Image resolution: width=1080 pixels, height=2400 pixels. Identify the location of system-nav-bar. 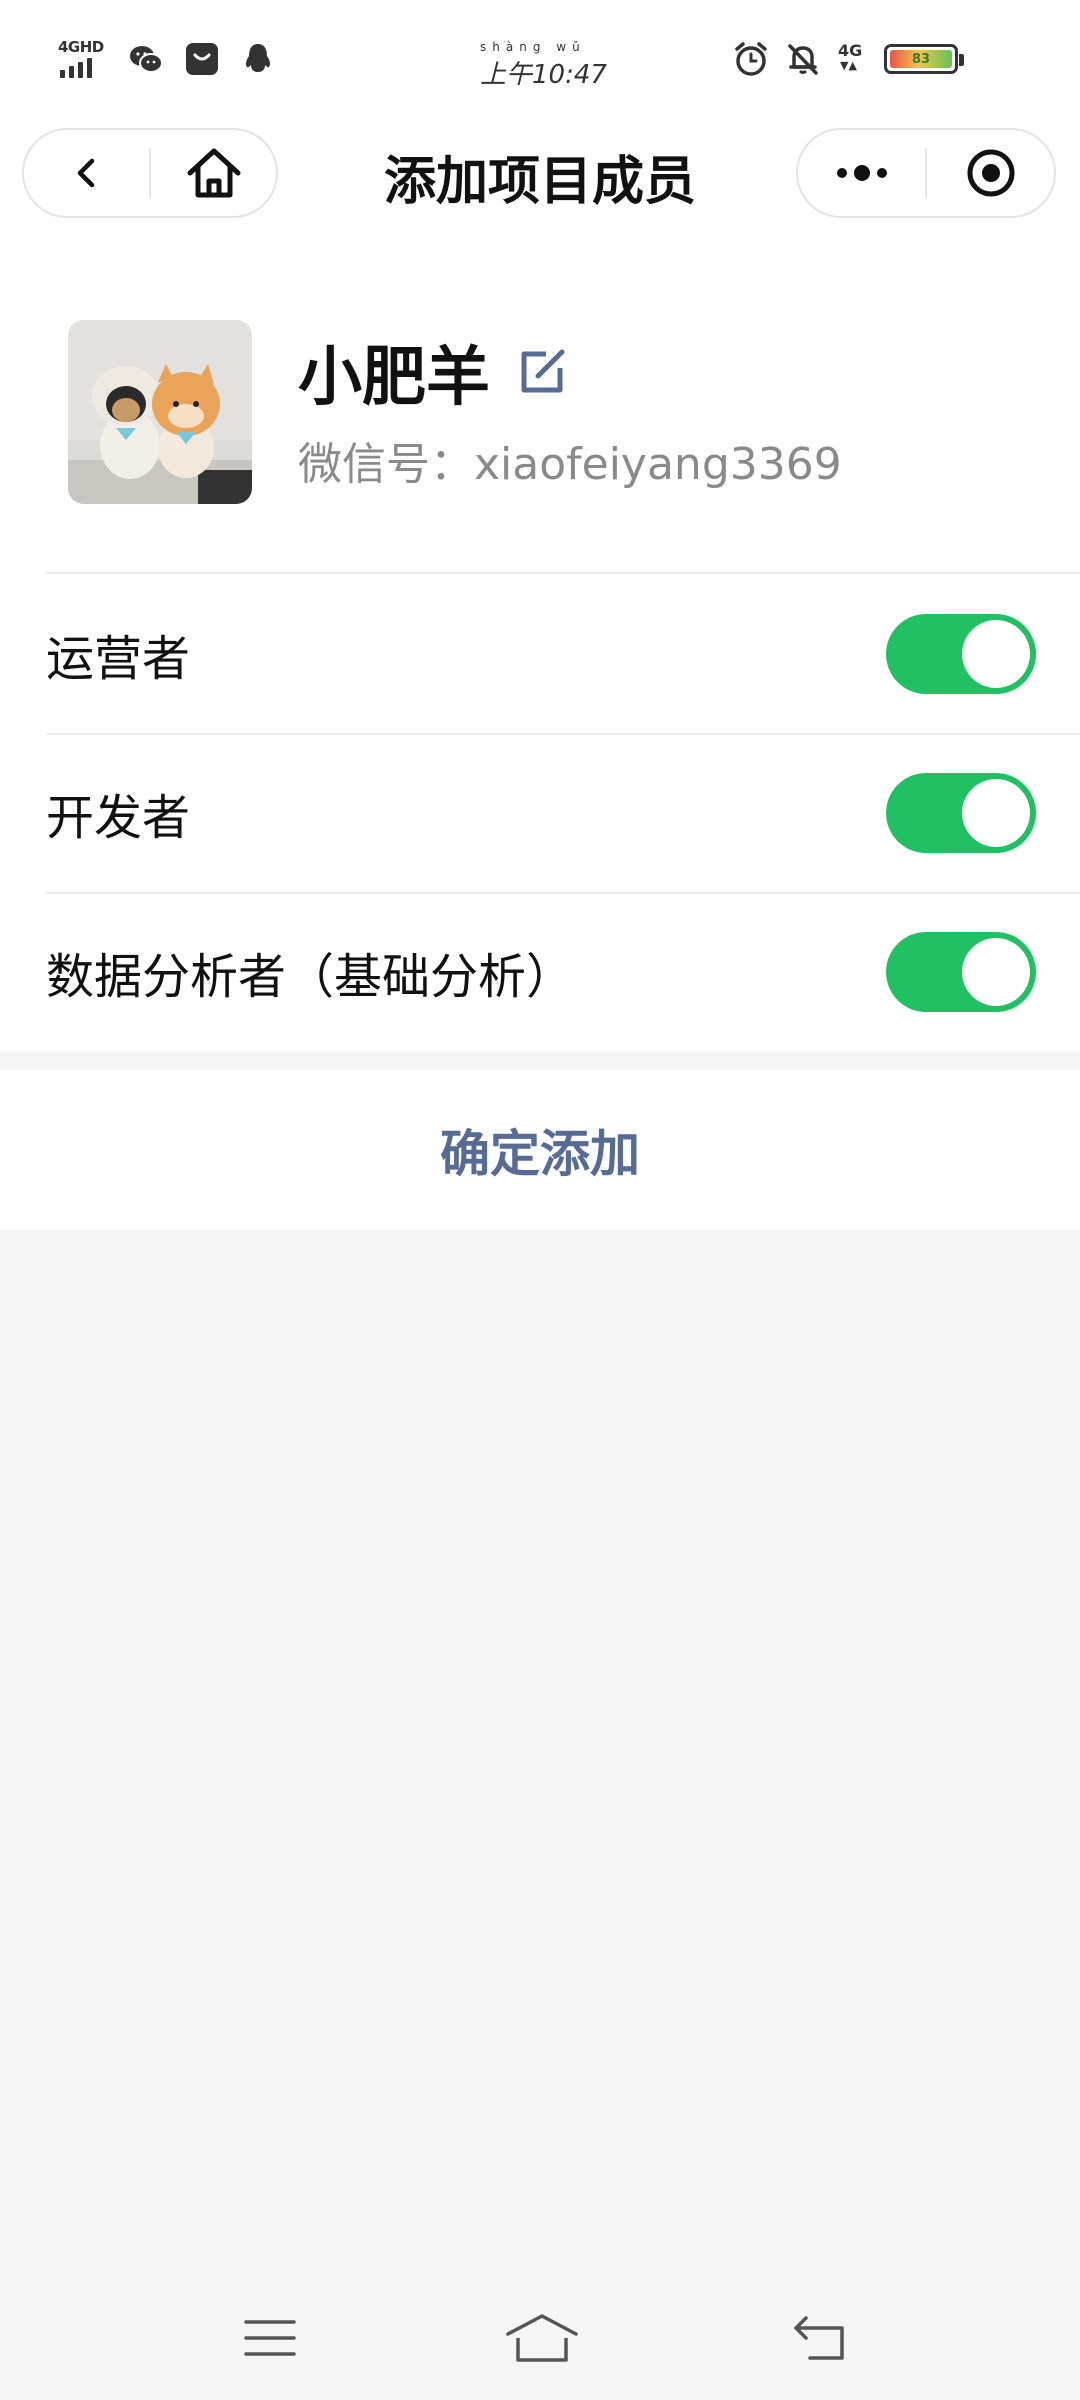
(540, 2335).